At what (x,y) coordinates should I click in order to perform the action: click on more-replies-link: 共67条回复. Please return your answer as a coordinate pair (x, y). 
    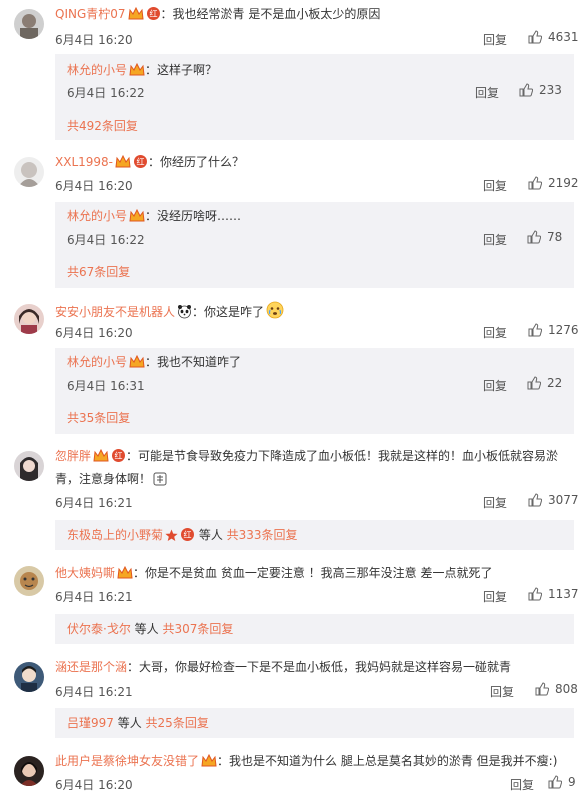
    Looking at the image, I should click on (98, 271).